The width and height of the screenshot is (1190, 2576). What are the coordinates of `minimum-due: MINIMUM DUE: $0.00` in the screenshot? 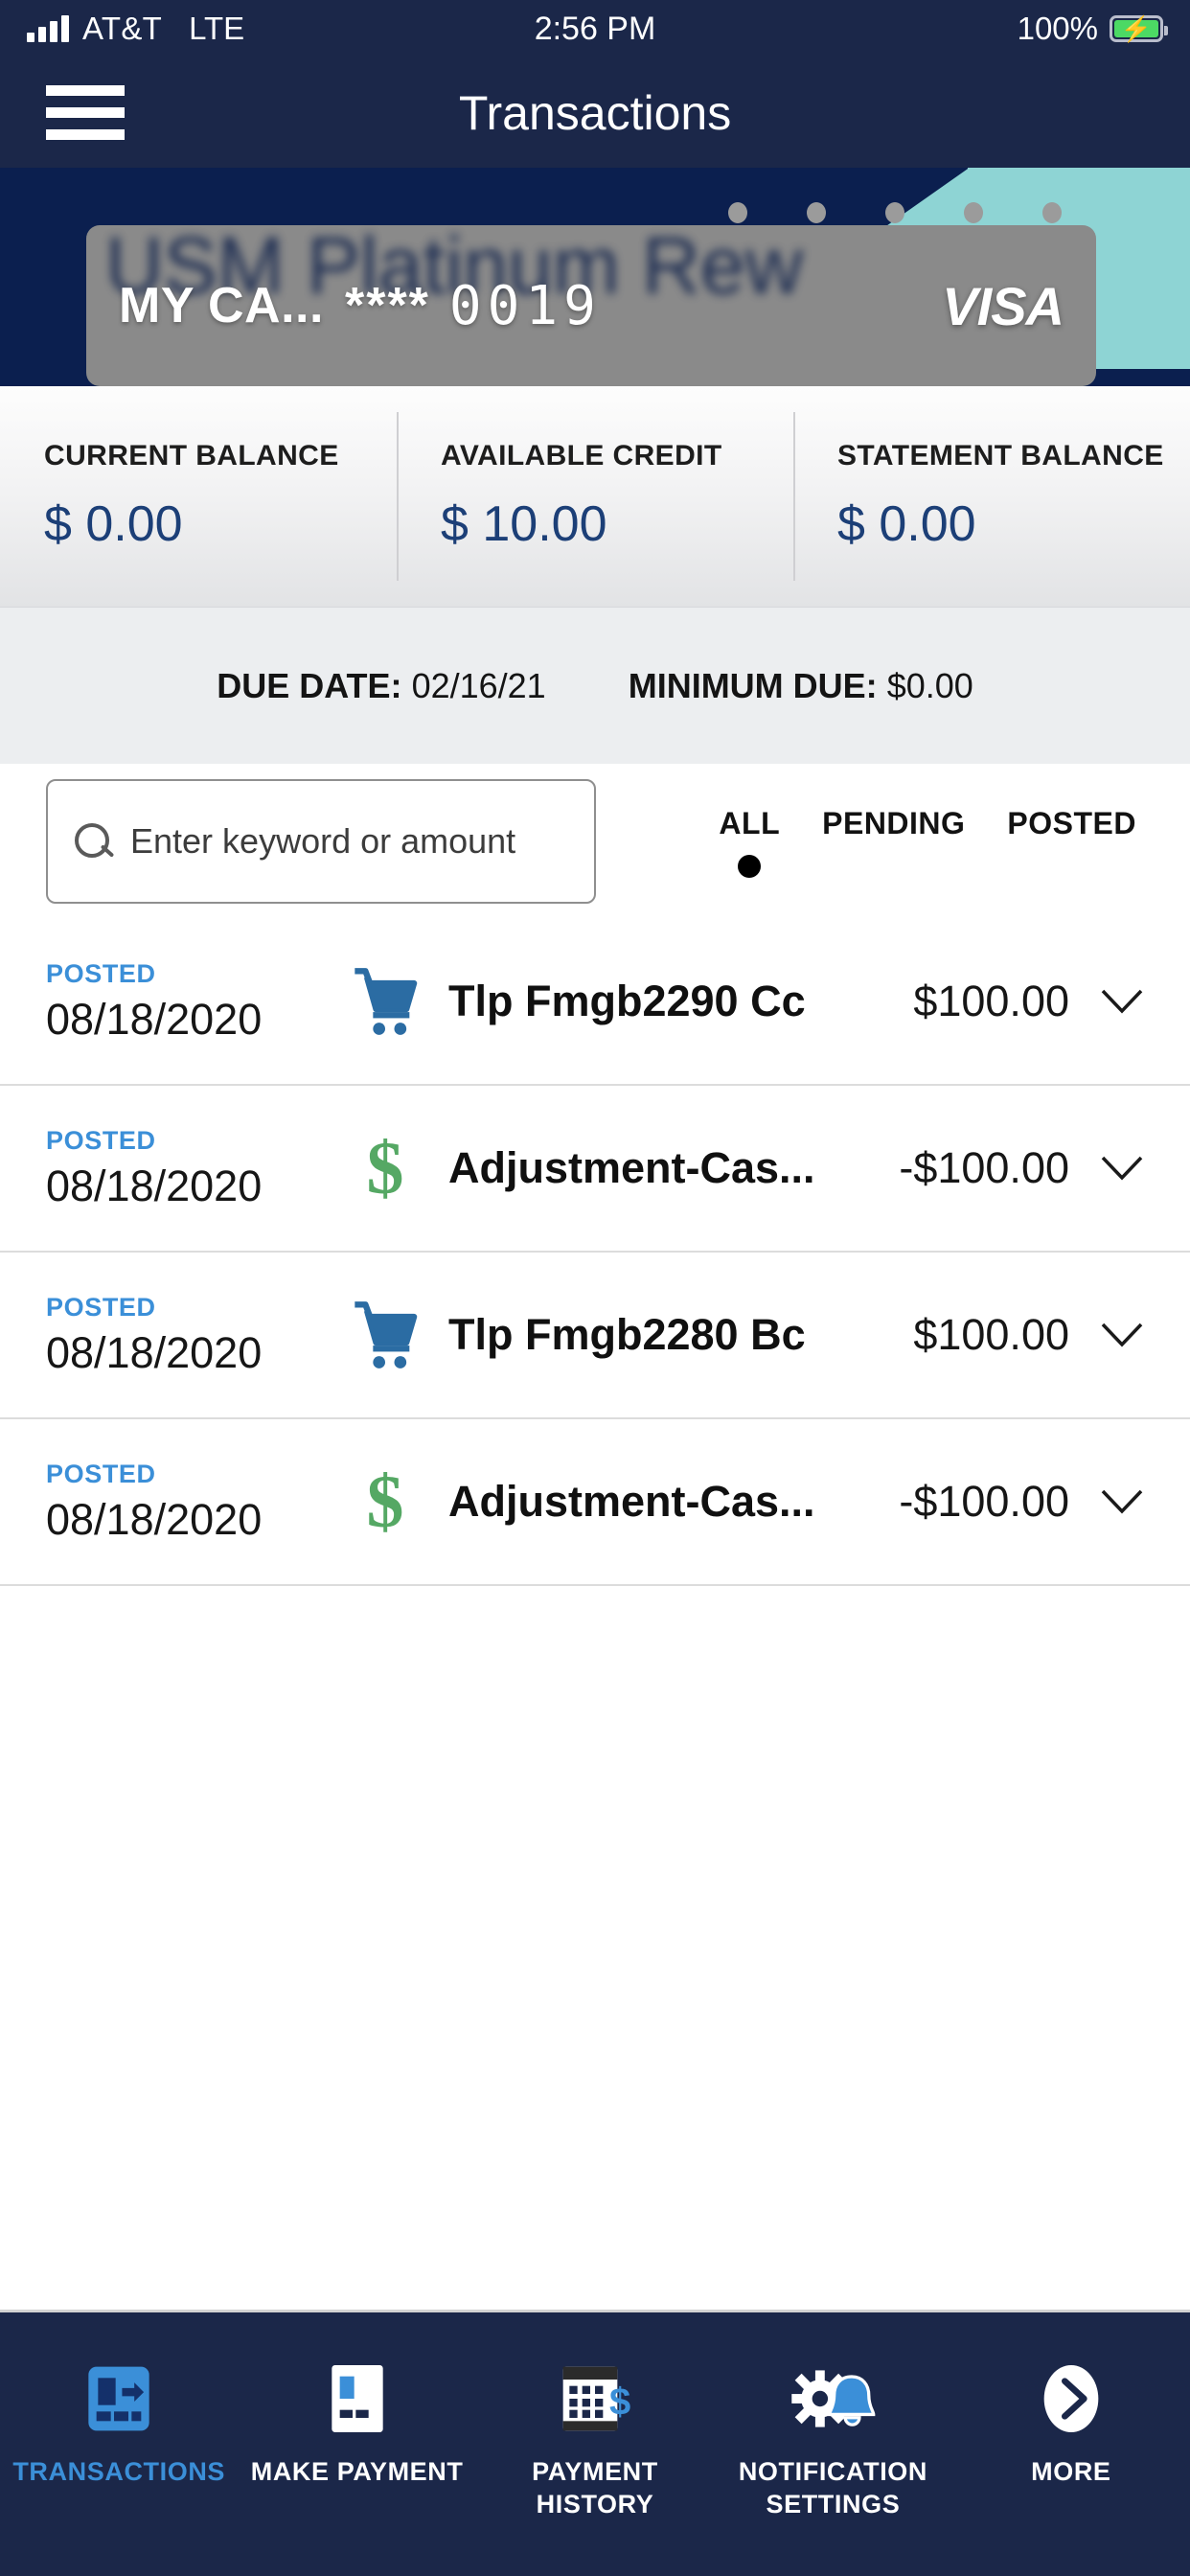 It's located at (801, 686).